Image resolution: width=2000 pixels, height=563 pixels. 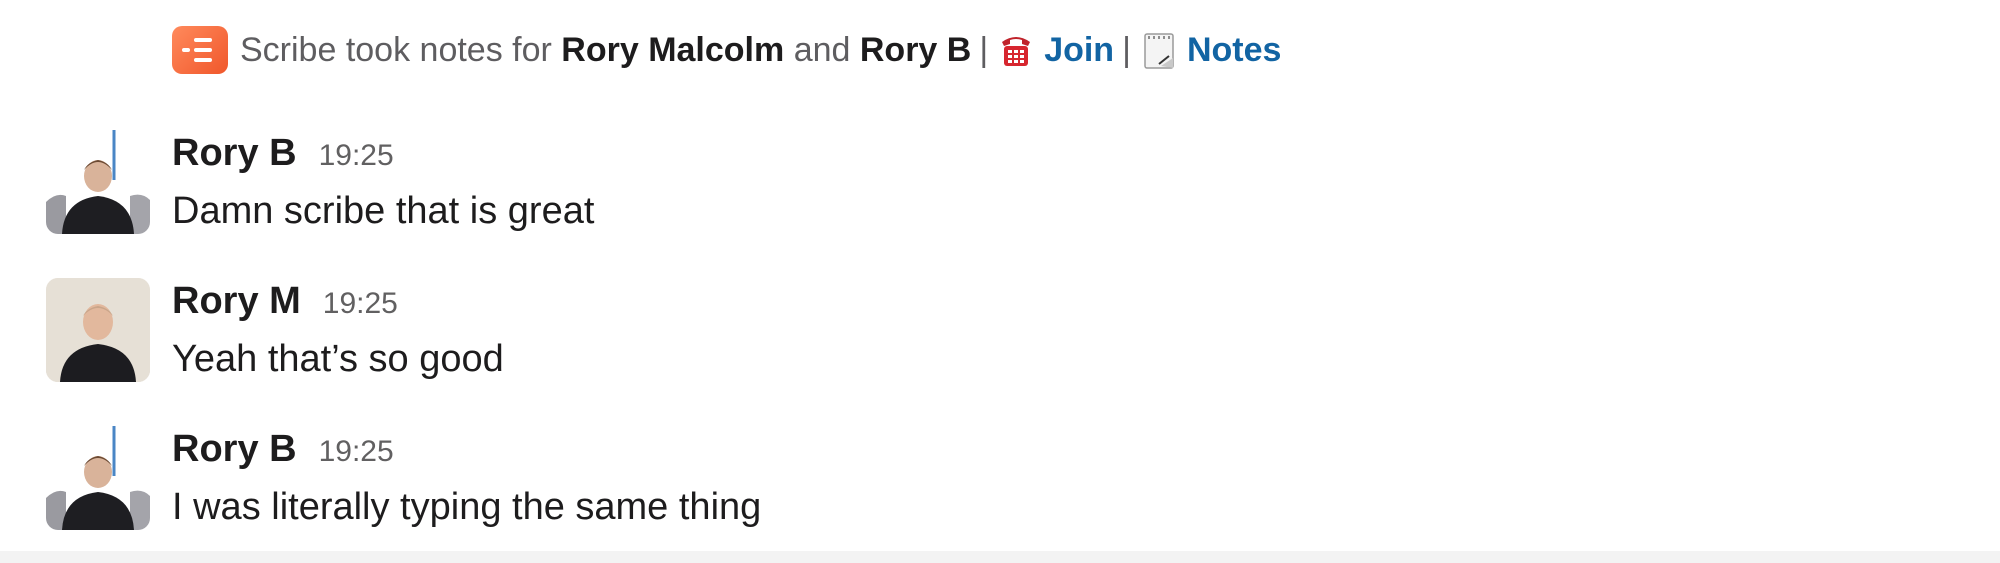 What do you see at coordinates (1159, 50) in the screenshot?
I see `notepad-icon` at bounding box center [1159, 50].